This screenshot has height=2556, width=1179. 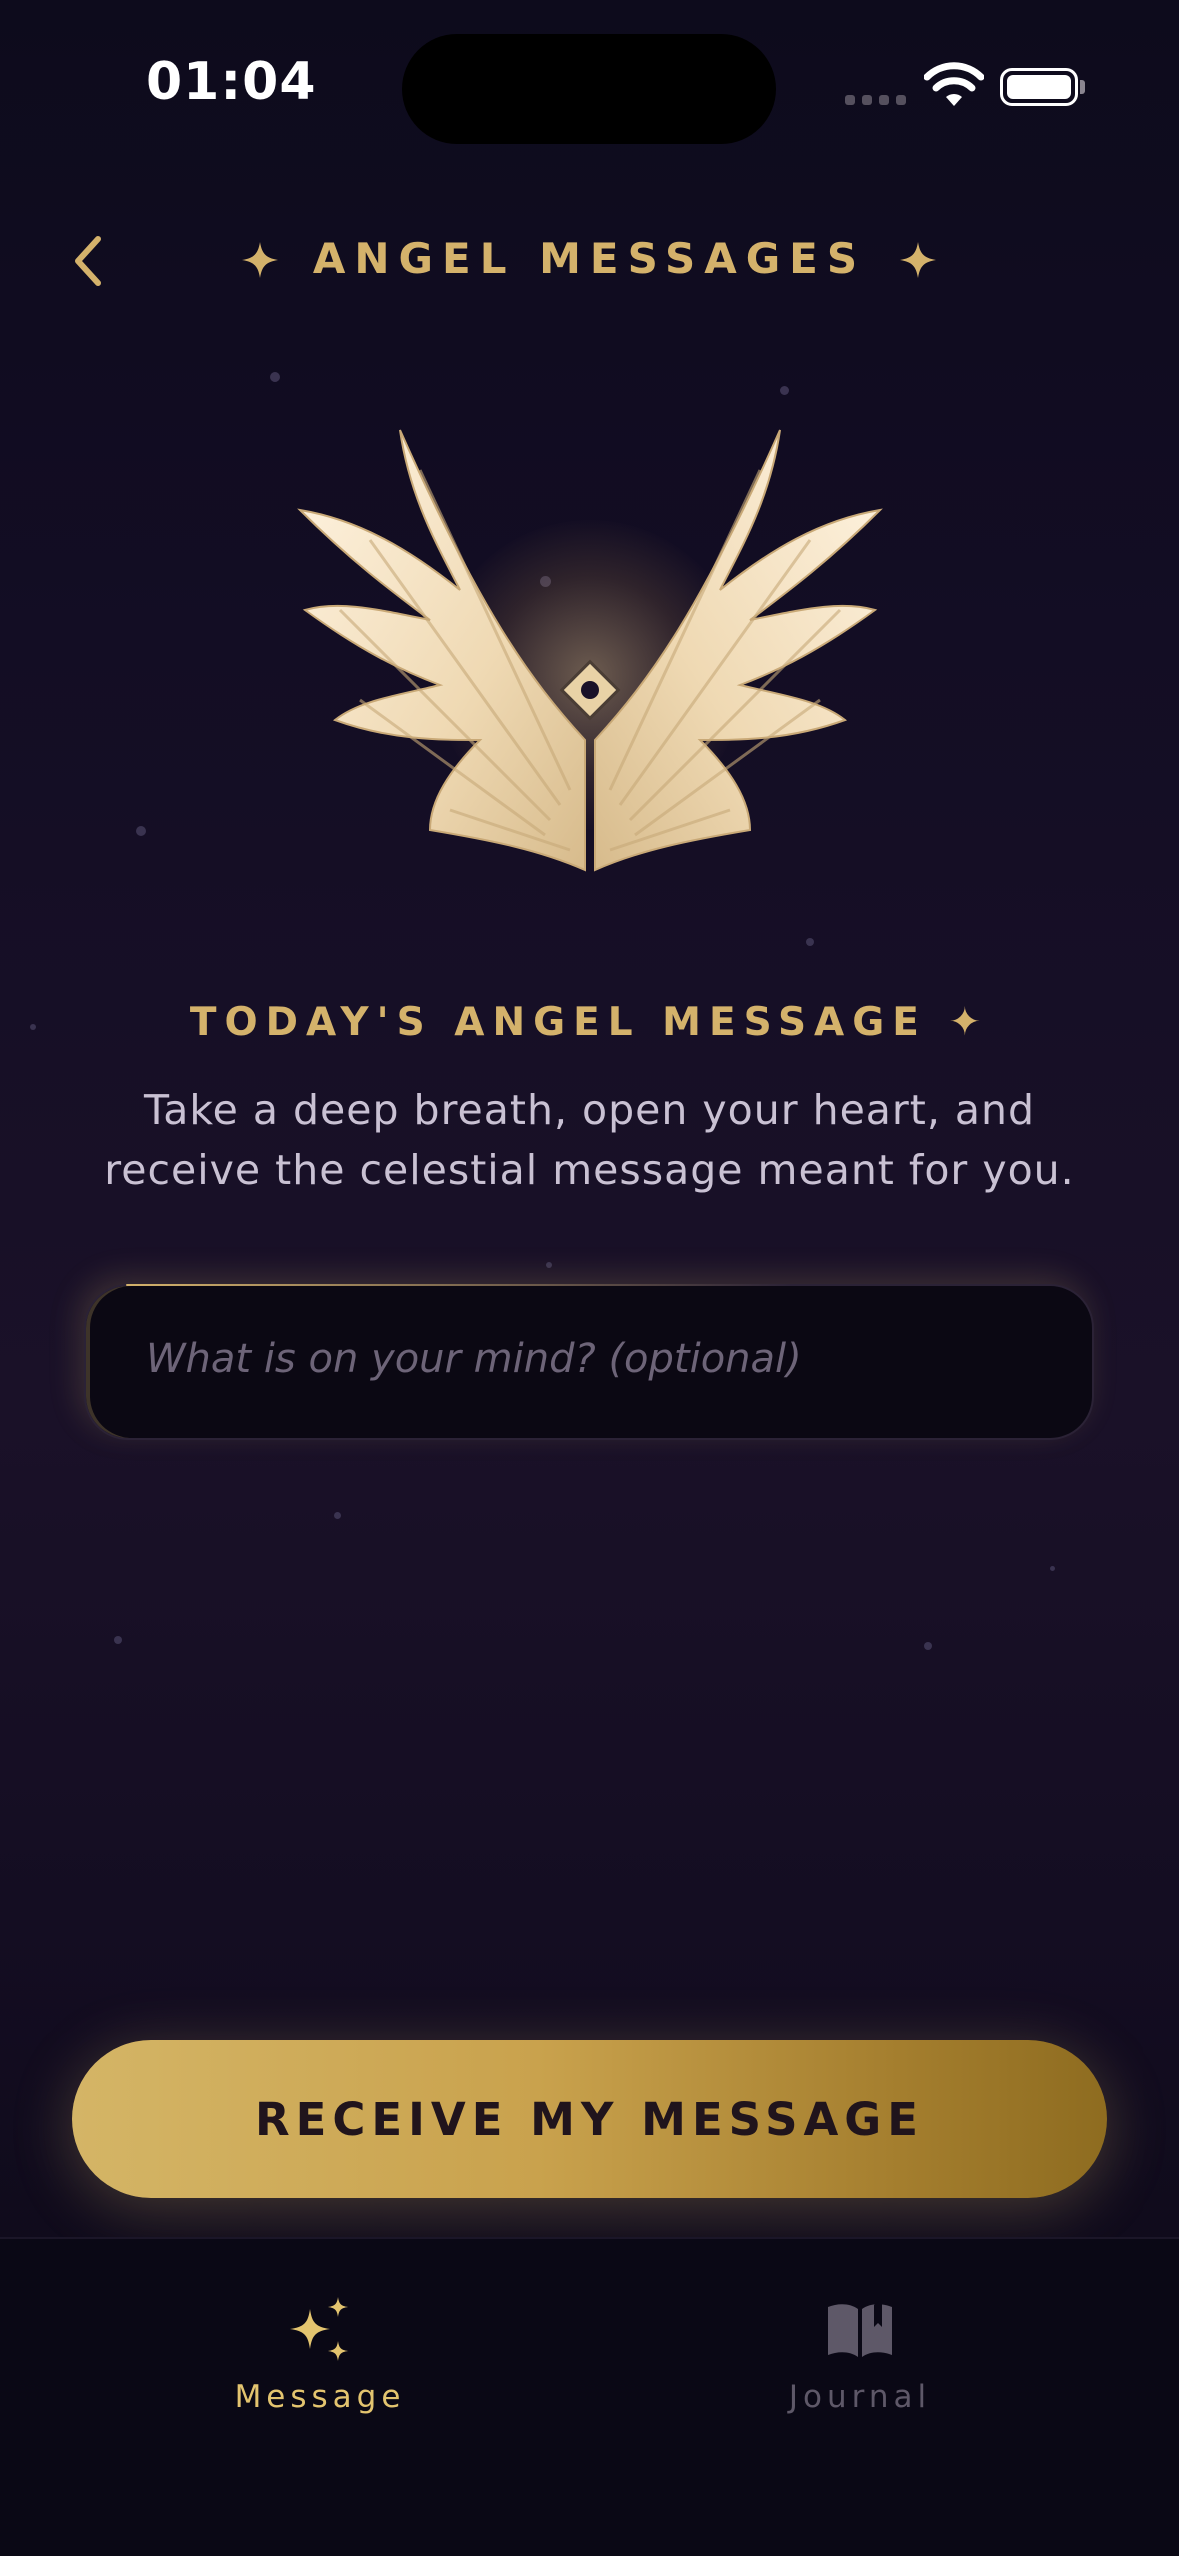 What do you see at coordinates (589, 89) in the screenshot?
I see `dynamic-island` at bounding box center [589, 89].